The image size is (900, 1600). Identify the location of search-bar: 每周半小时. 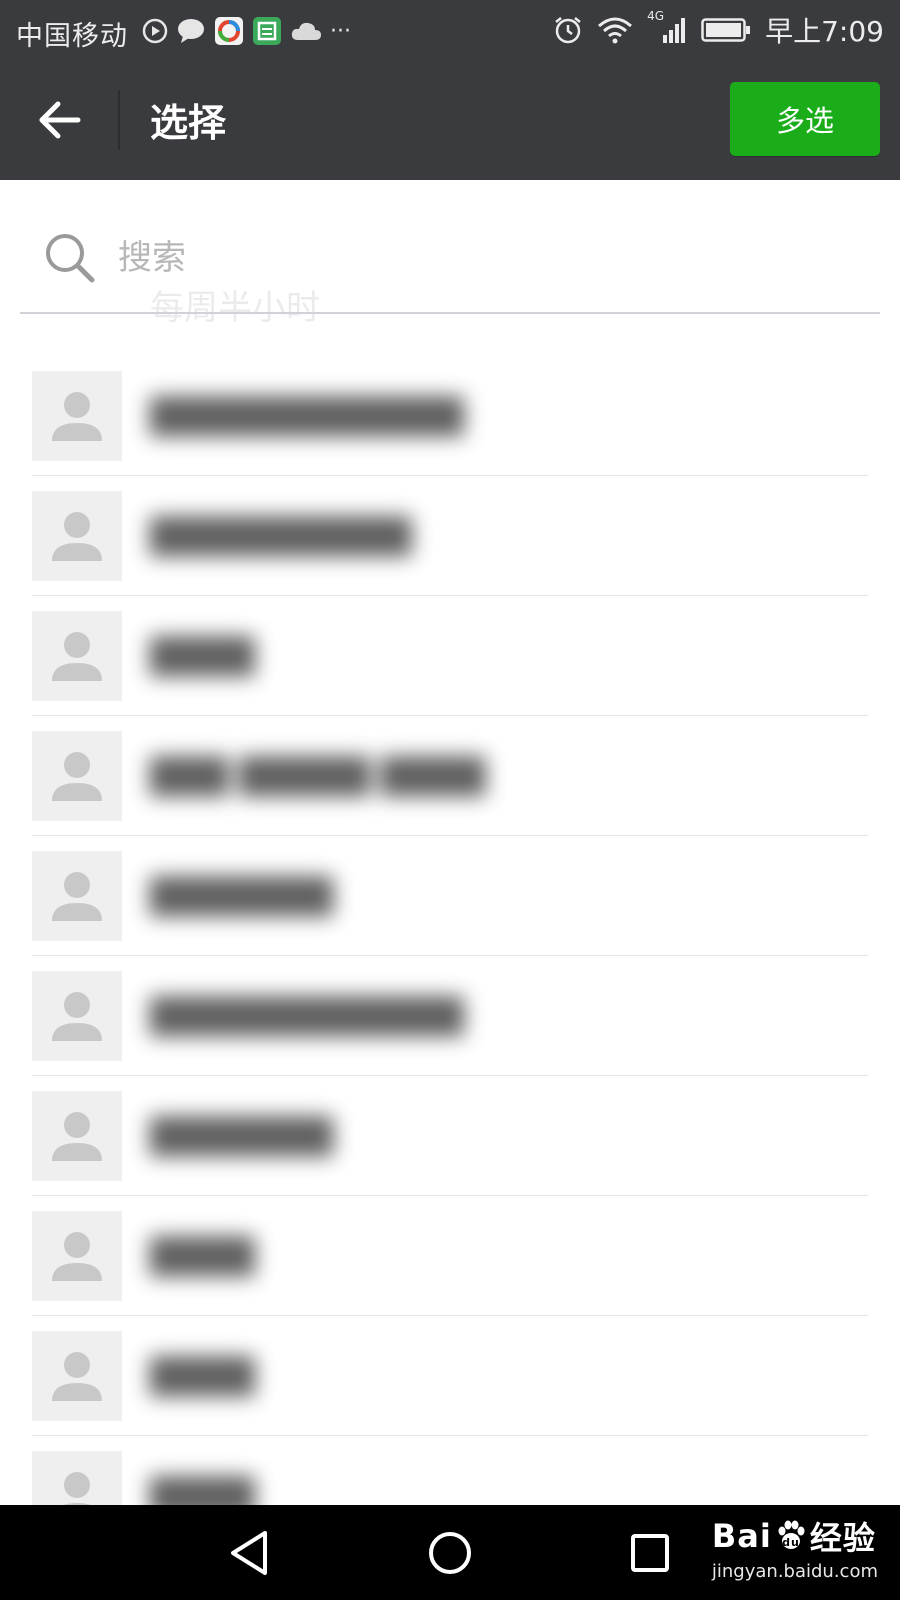
(450, 257).